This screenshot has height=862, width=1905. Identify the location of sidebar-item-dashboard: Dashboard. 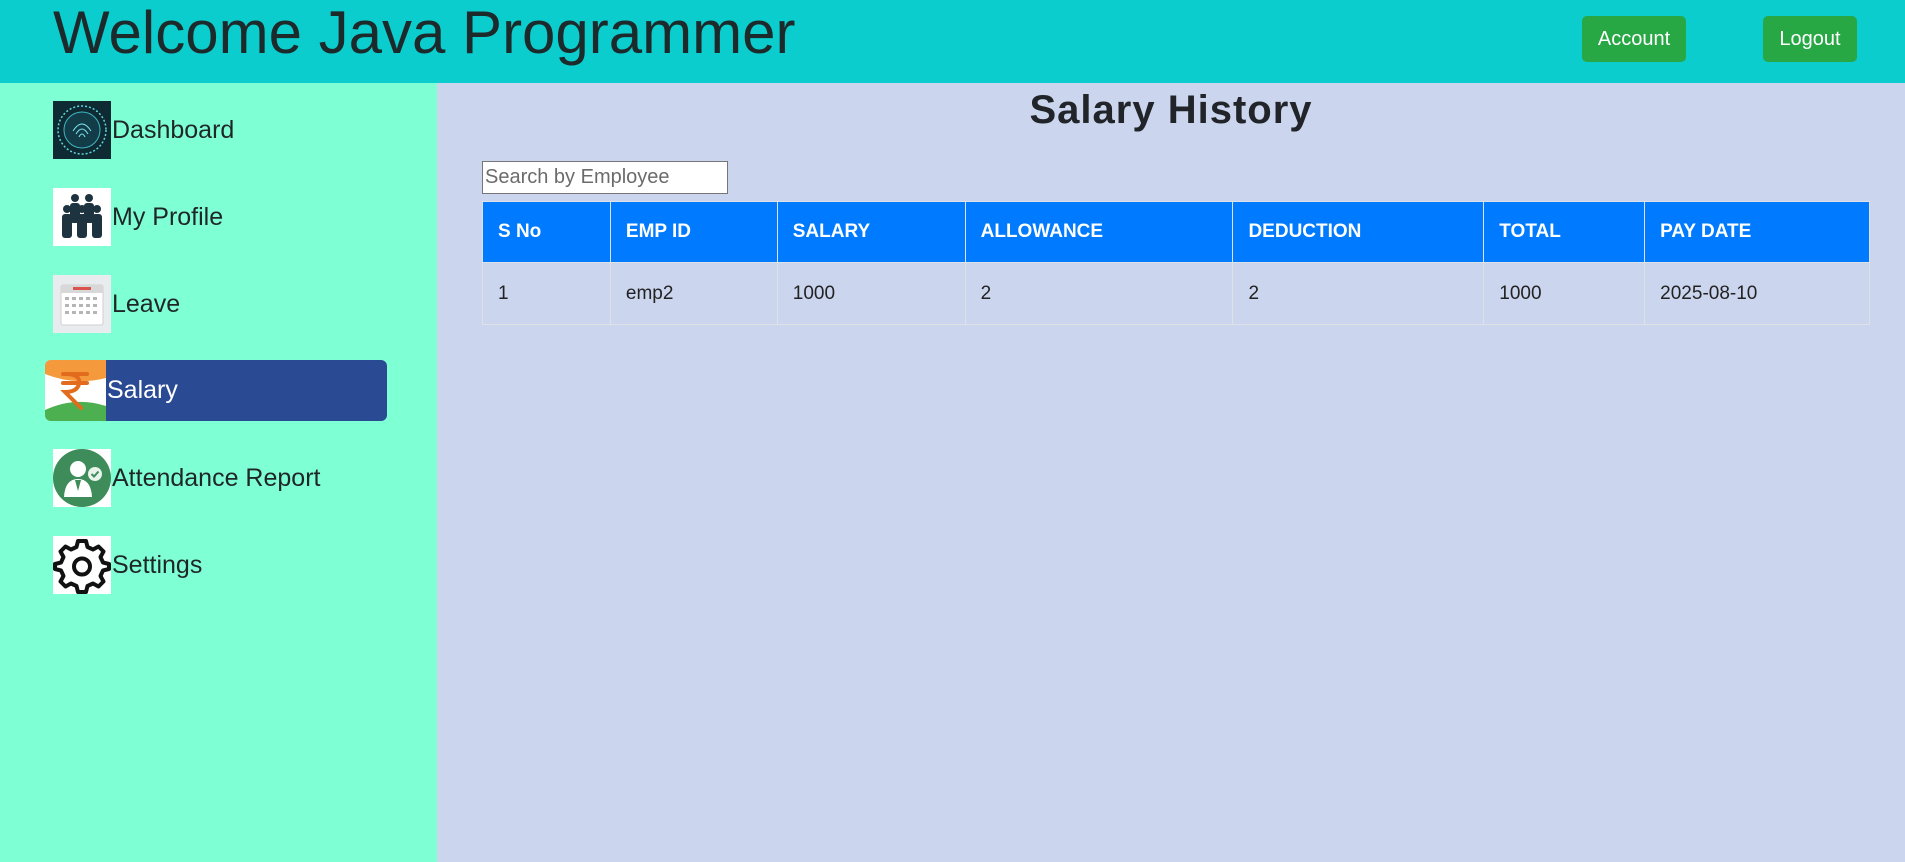
(143, 130).